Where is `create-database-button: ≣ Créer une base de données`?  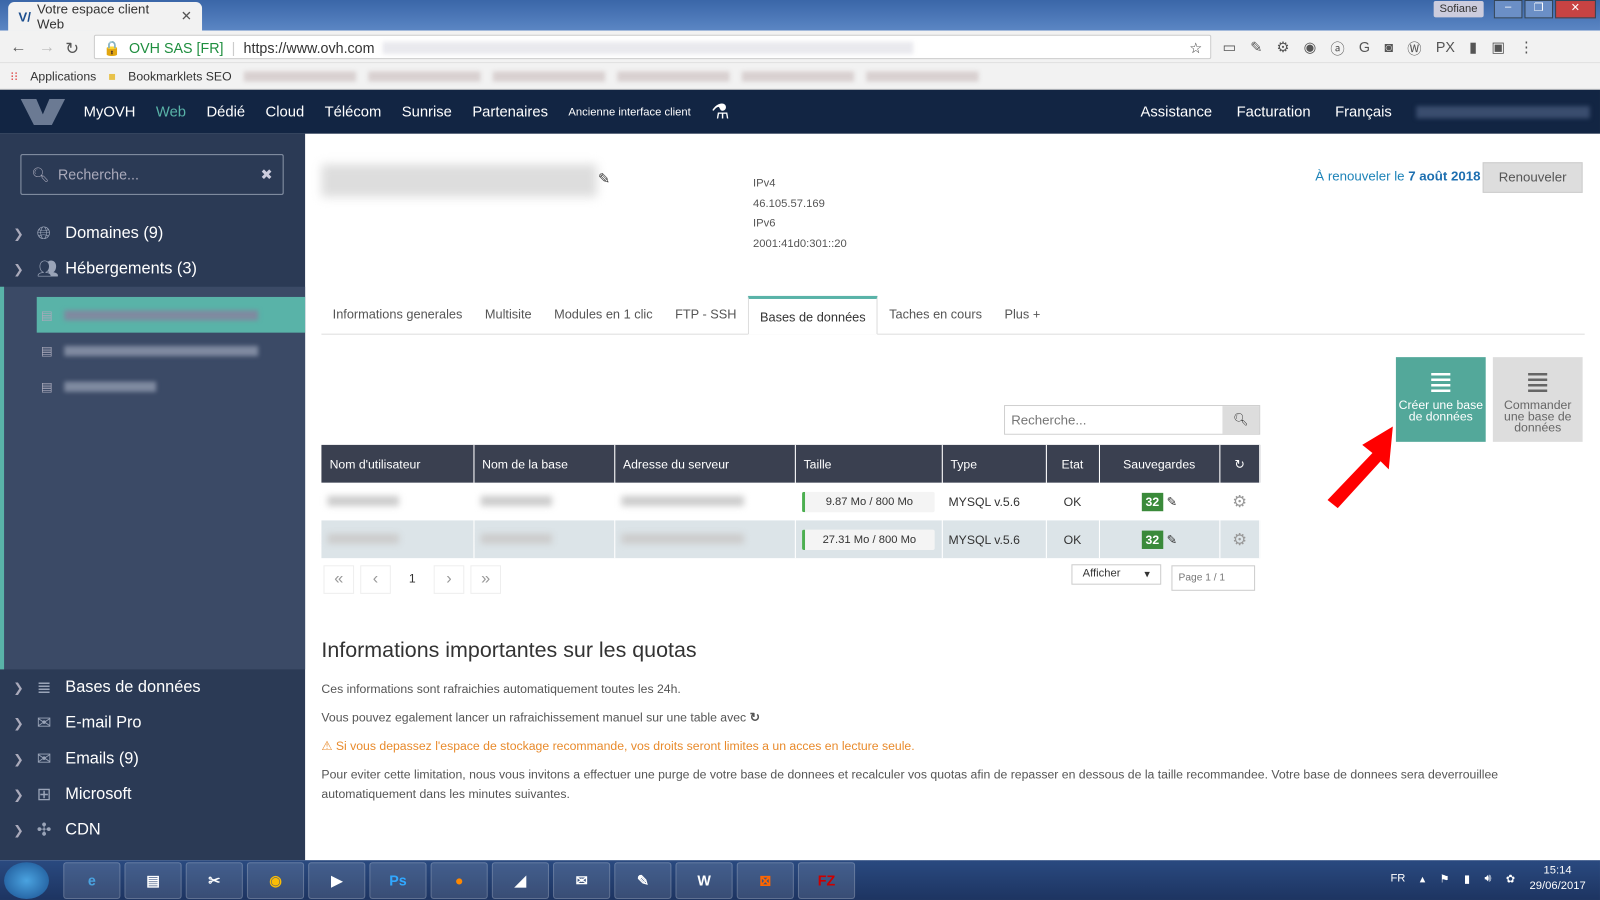
create-database-button: ≣ Créer une base de données is located at coordinates (1440, 399).